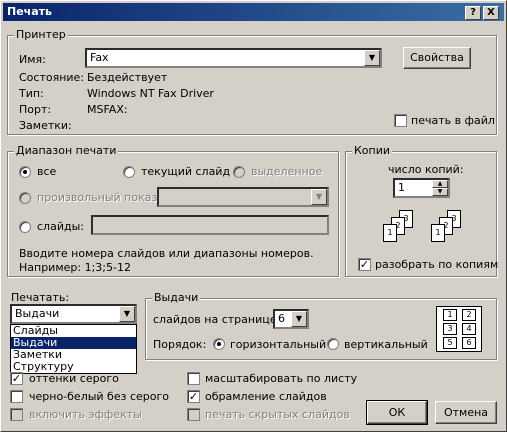  What do you see at coordinates (421, 188) in the screenshot?
I see `copies-count-input: 1 ▲ ▼` at bounding box center [421, 188].